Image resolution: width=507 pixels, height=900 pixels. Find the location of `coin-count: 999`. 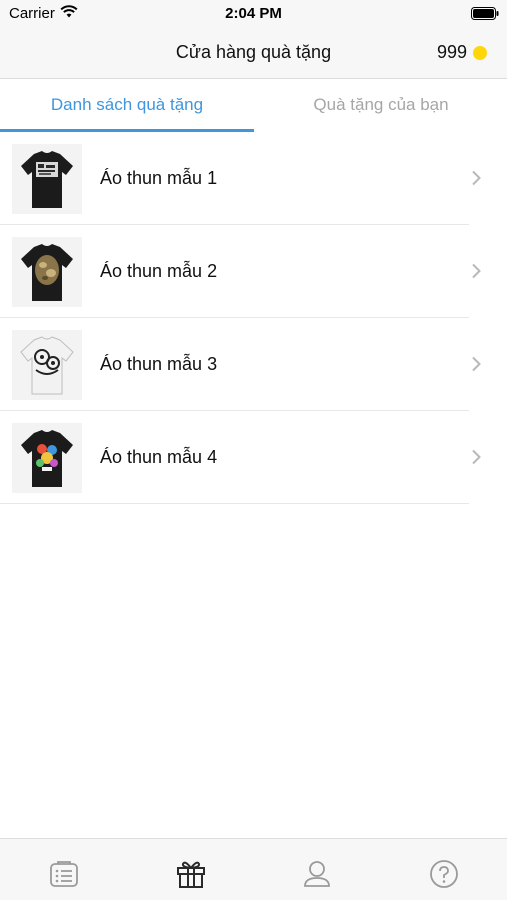

coin-count: 999 is located at coordinates (451, 52).